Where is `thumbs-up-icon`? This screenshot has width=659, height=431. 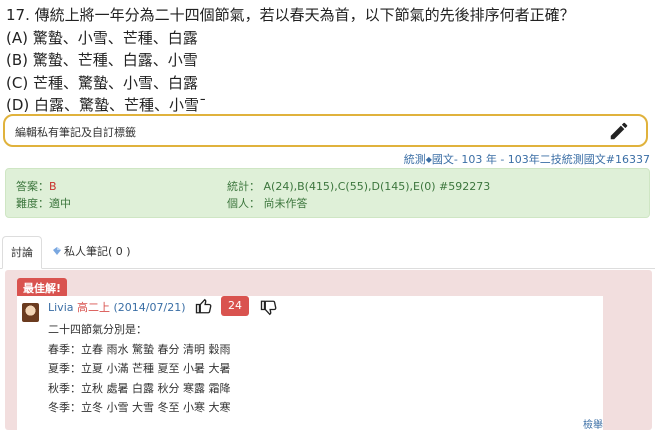
thumbs-up-icon is located at coordinates (204, 306).